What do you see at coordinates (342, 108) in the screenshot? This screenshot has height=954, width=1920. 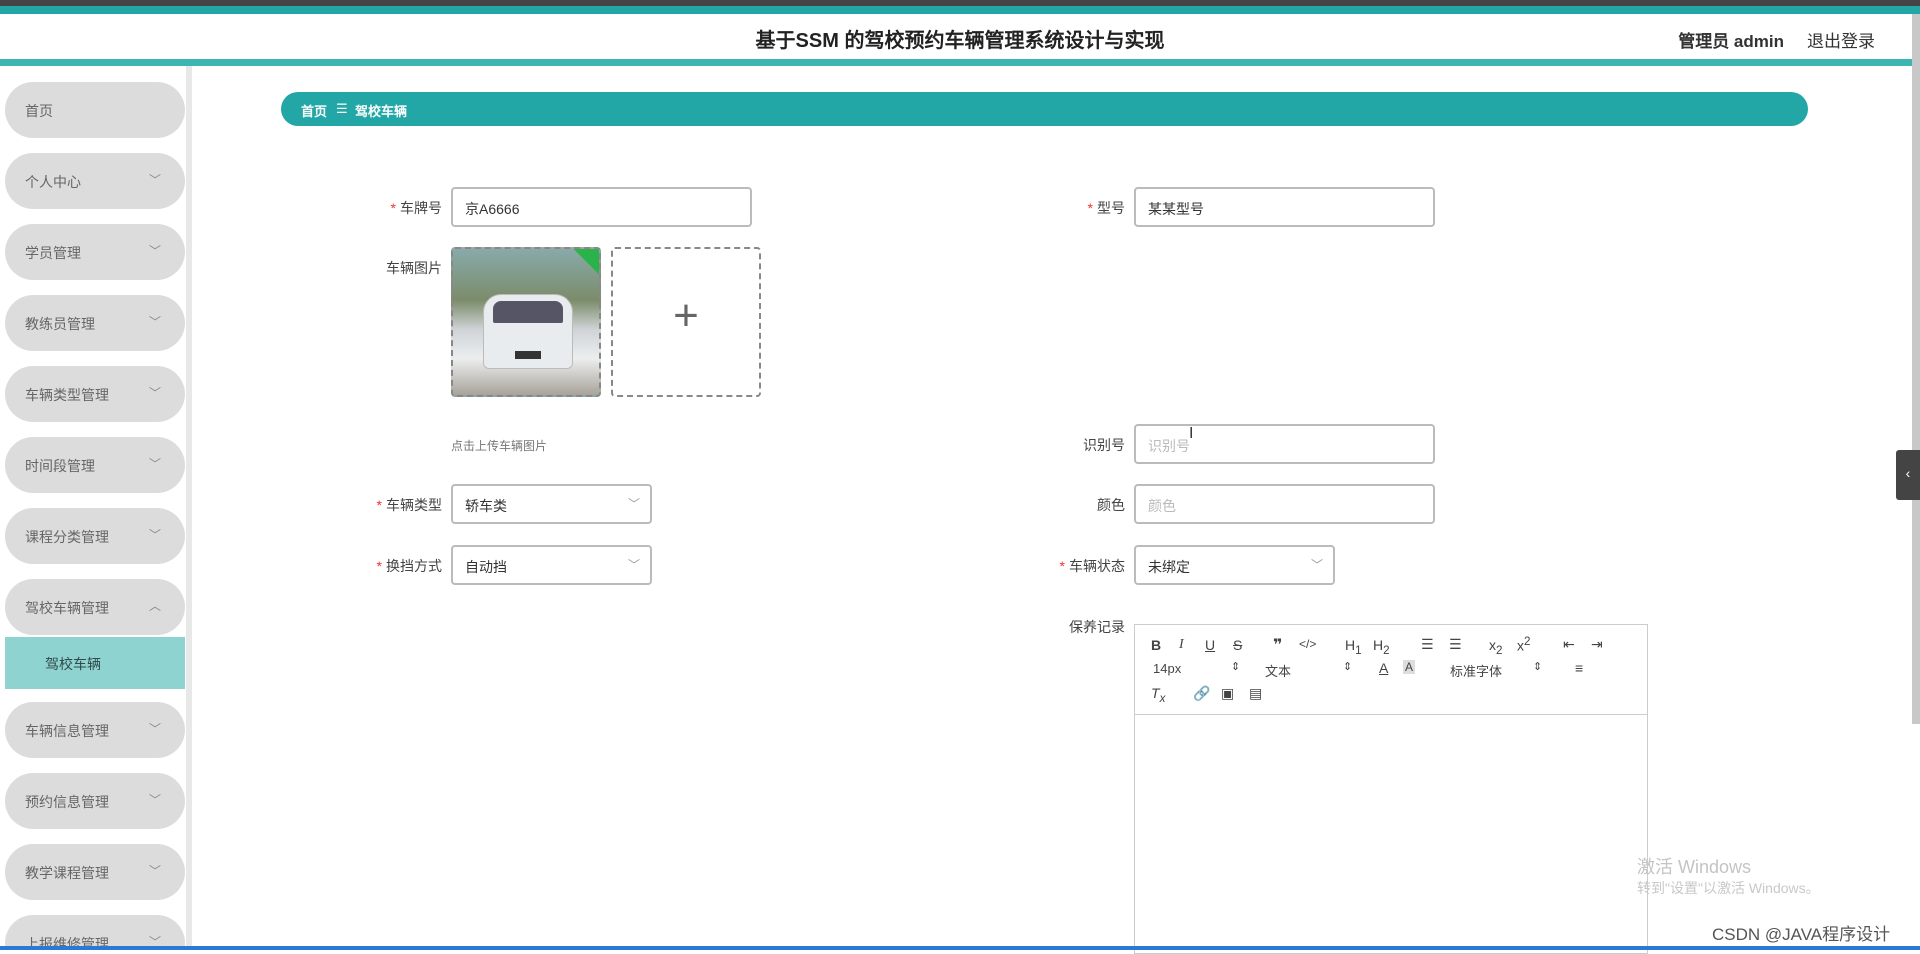 I see `menu-icon: ☰` at bounding box center [342, 108].